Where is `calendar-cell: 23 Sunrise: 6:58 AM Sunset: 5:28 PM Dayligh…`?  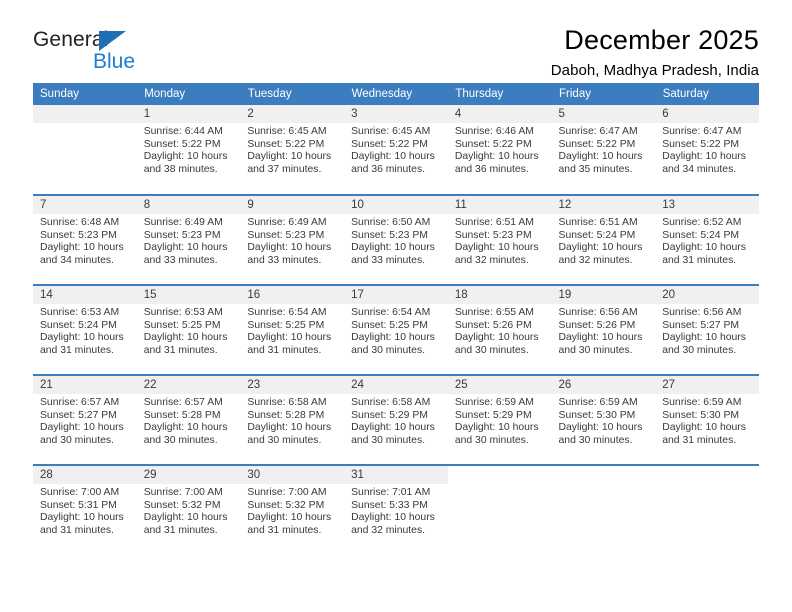 calendar-cell: 23 Sunrise: 6:58 AM Sunset: 5:28 PM Dayligh… is located at coordinates (292, 419).